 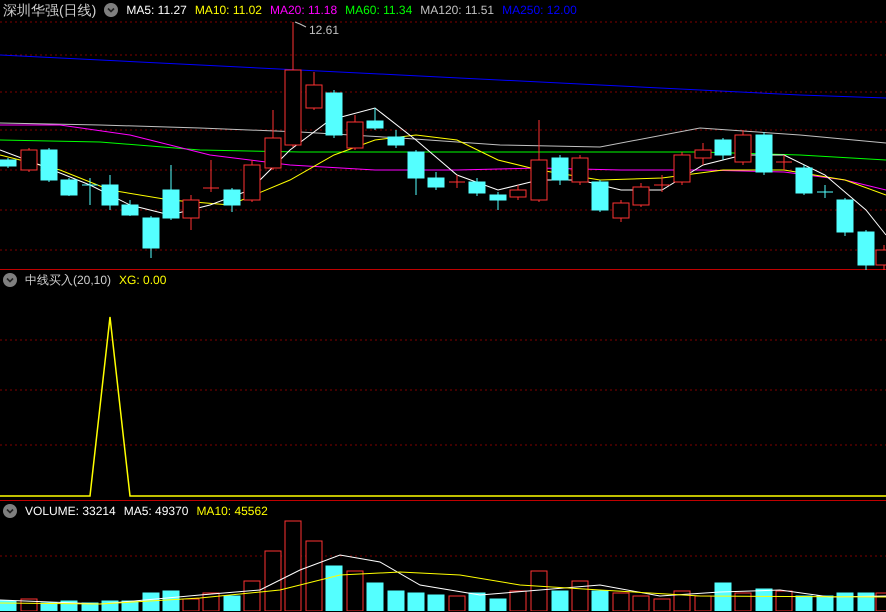 I want to click on indicator-legend: MA5: 49370, so click(x=156, y=511).